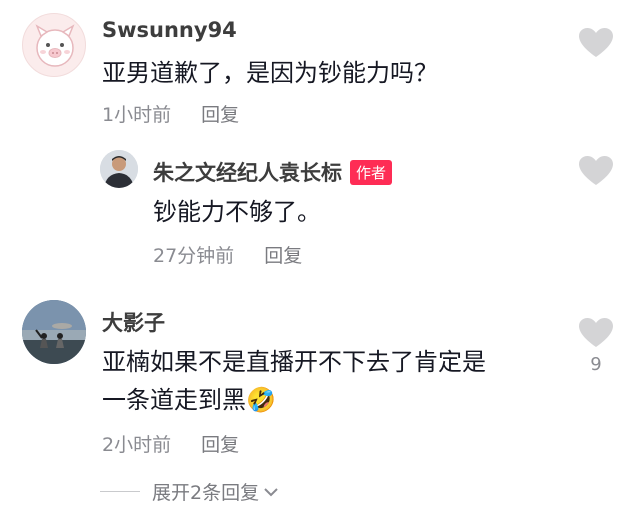  Describe the element at coordinates (261, 400) in the screenshot. I see `laughing-emoji-icon: 🤣` at that location.